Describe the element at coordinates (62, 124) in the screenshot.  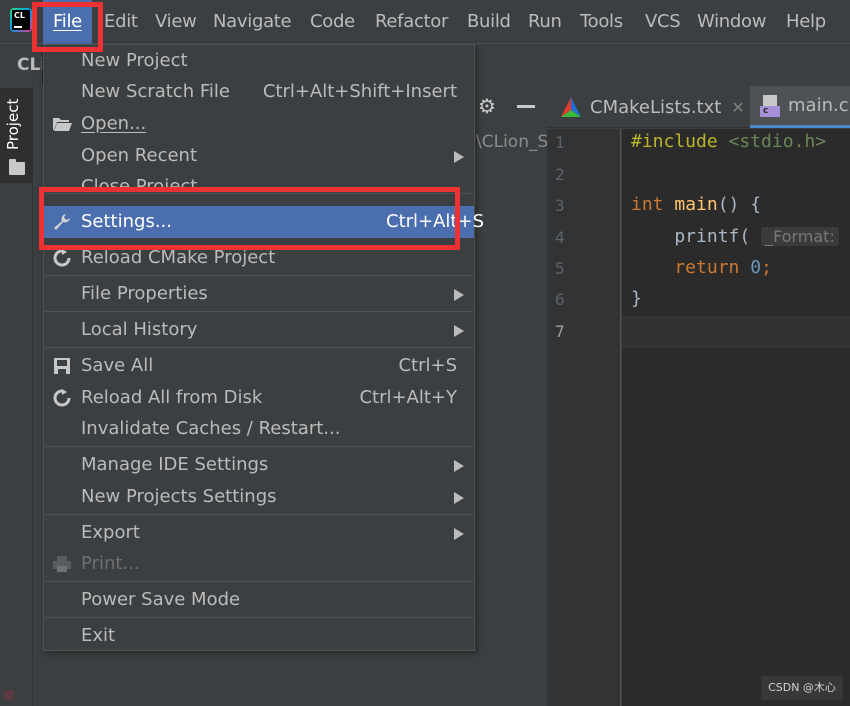
I see `folder-open-icon` at that location.